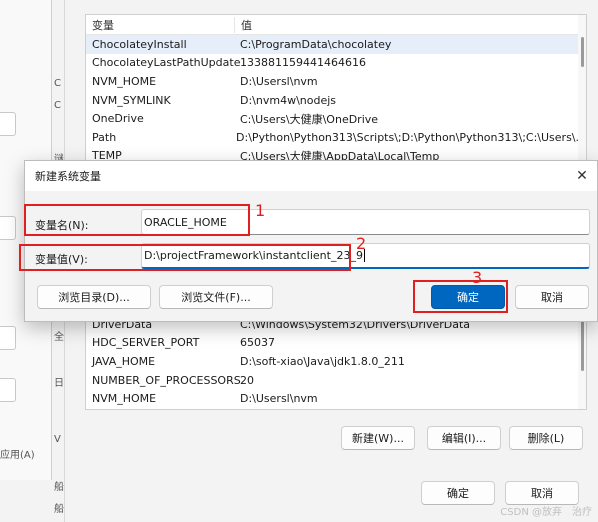 This screenshot has width=598, height=522. I want to click on variable-value: 20, so click(247, 380).